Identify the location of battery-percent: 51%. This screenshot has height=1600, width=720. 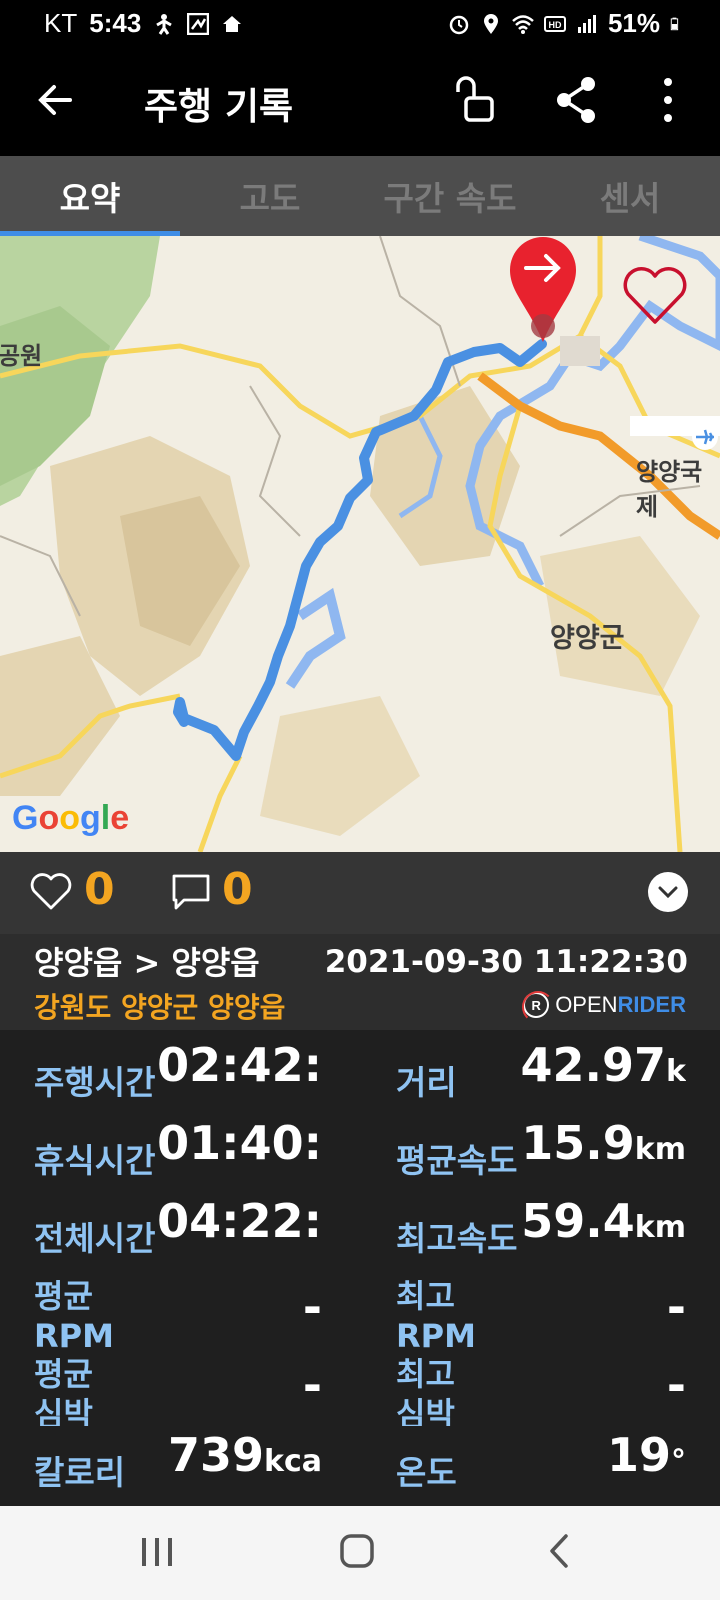
(633, 23).